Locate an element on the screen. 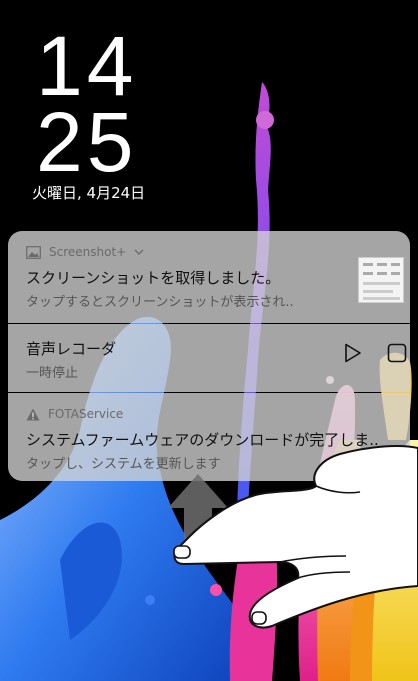  lock-date: 火曜日, 4月24日 is located at coordinates (89, 193).